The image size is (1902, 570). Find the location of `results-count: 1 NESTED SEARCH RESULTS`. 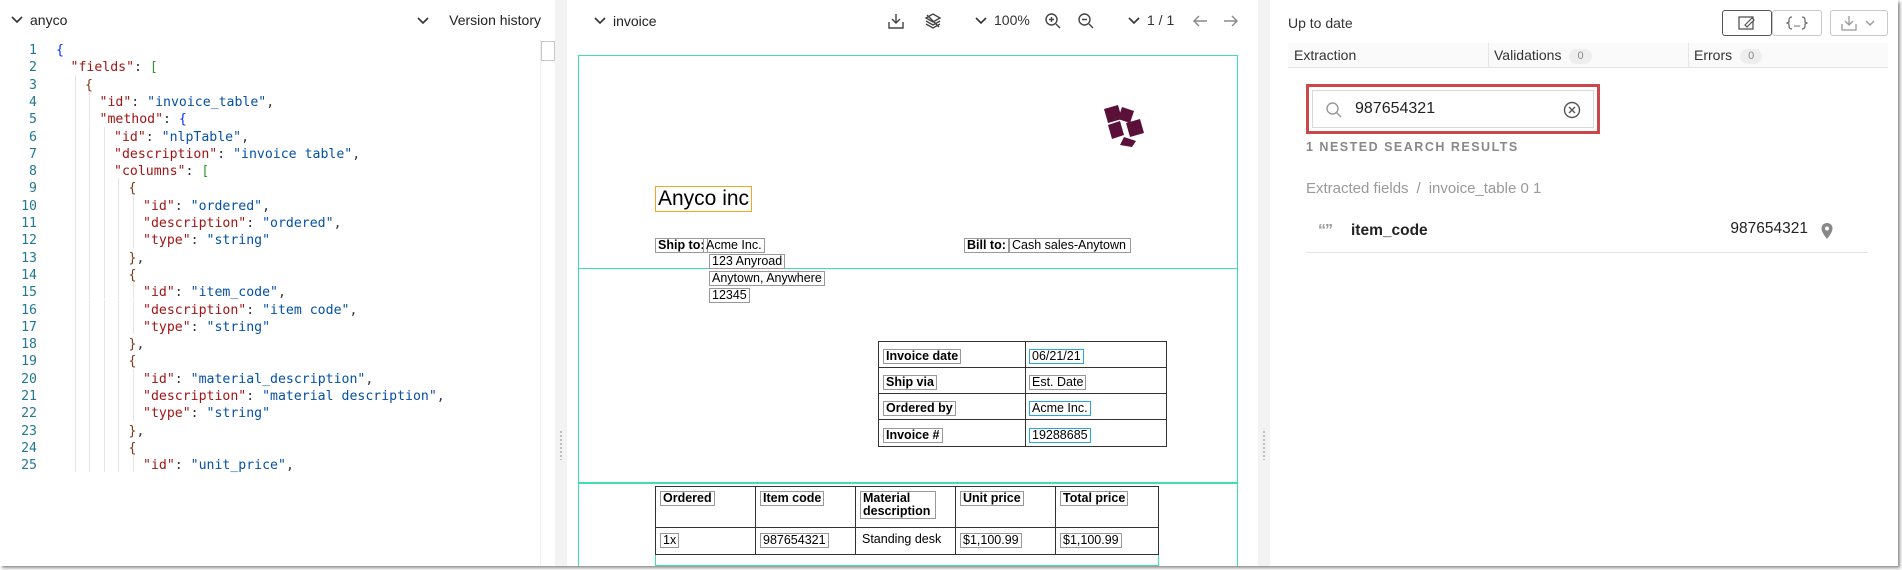

results-count: 1 NESTED SEARCH RESULTS is located at coordinates (1412, 147).